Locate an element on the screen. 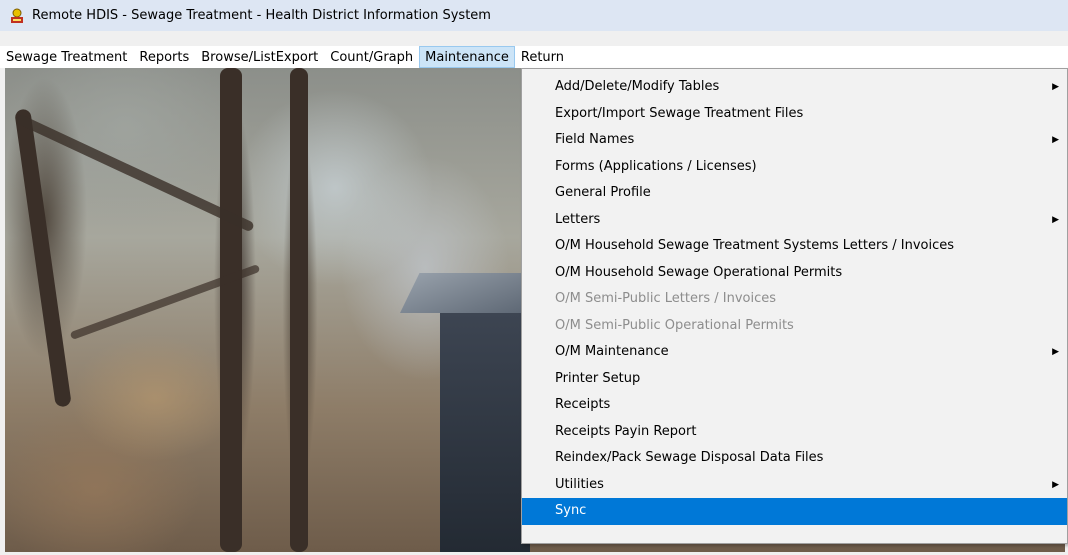 The image size is (1068, 555). menu-item-forms: Forms (Applications / Licenses) is located at coordinates (794, 167).